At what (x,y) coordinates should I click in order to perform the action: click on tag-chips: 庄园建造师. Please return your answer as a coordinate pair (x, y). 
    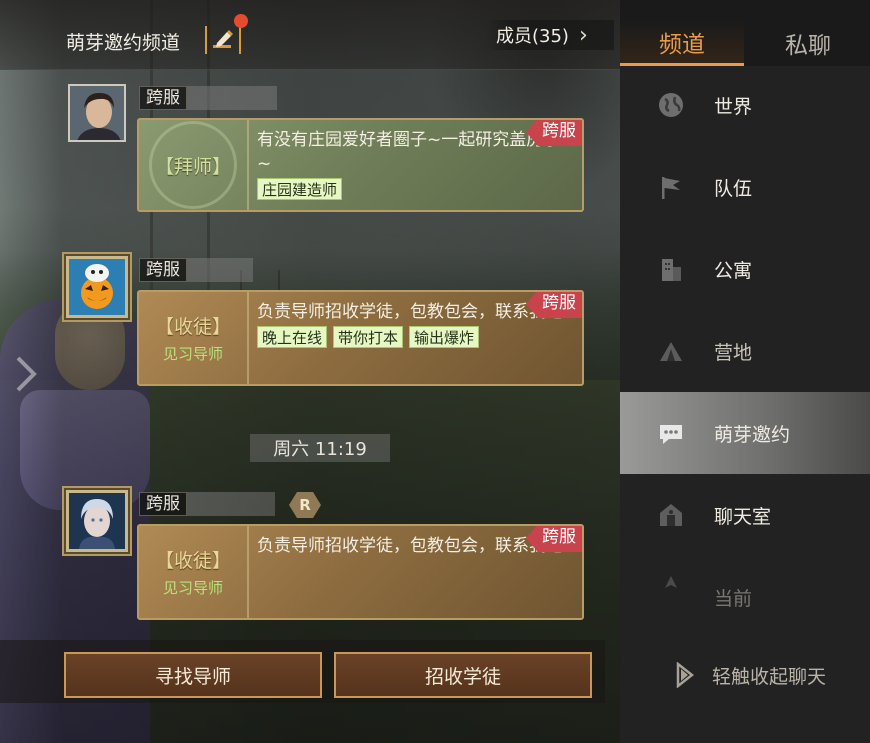
    Looking at the image, I should click on (413, 189).